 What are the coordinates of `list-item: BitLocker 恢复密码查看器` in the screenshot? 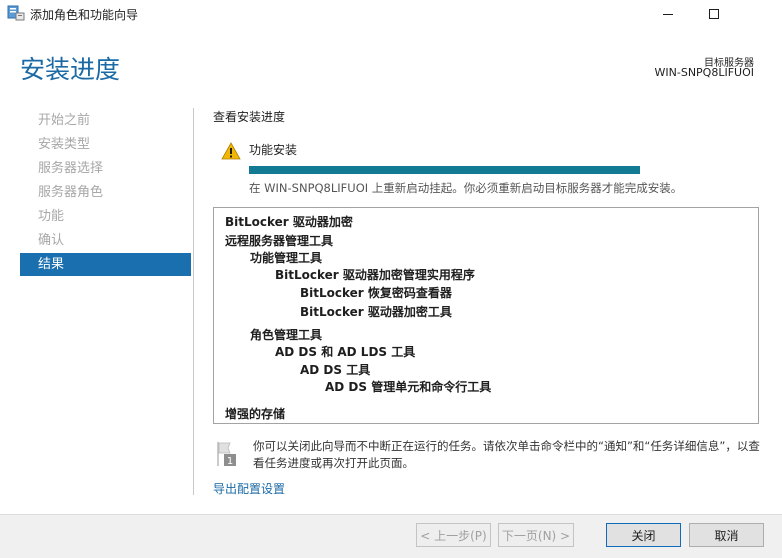 It's located at (376, 293).